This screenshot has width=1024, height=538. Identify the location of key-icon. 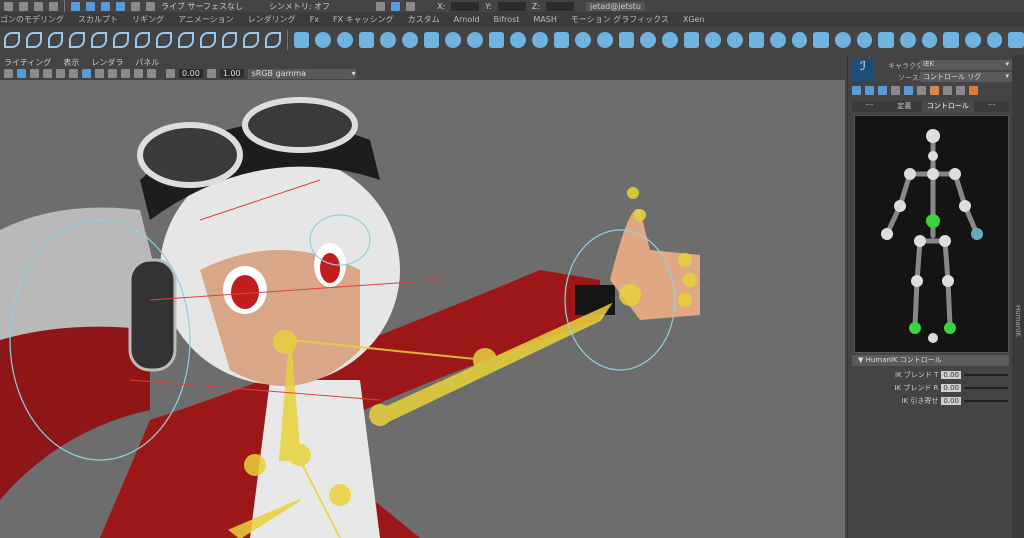
(934, 90).